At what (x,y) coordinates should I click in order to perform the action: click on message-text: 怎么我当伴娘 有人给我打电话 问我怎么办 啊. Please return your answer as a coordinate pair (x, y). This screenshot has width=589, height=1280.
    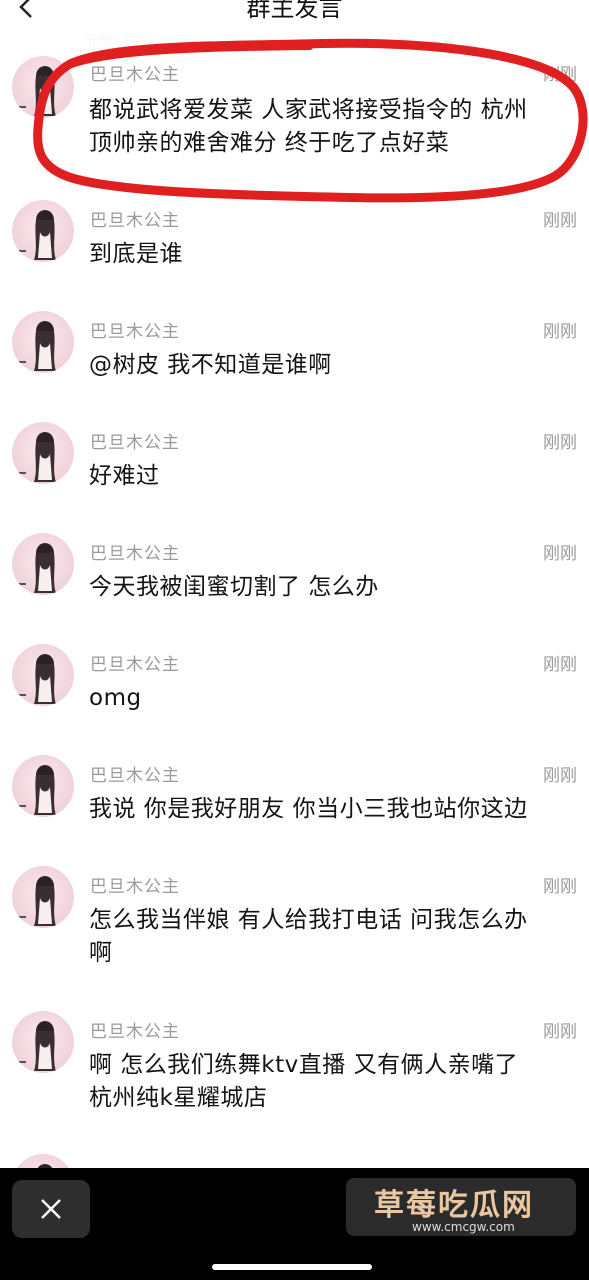
    Looking at the image, I should click on (334, 937).